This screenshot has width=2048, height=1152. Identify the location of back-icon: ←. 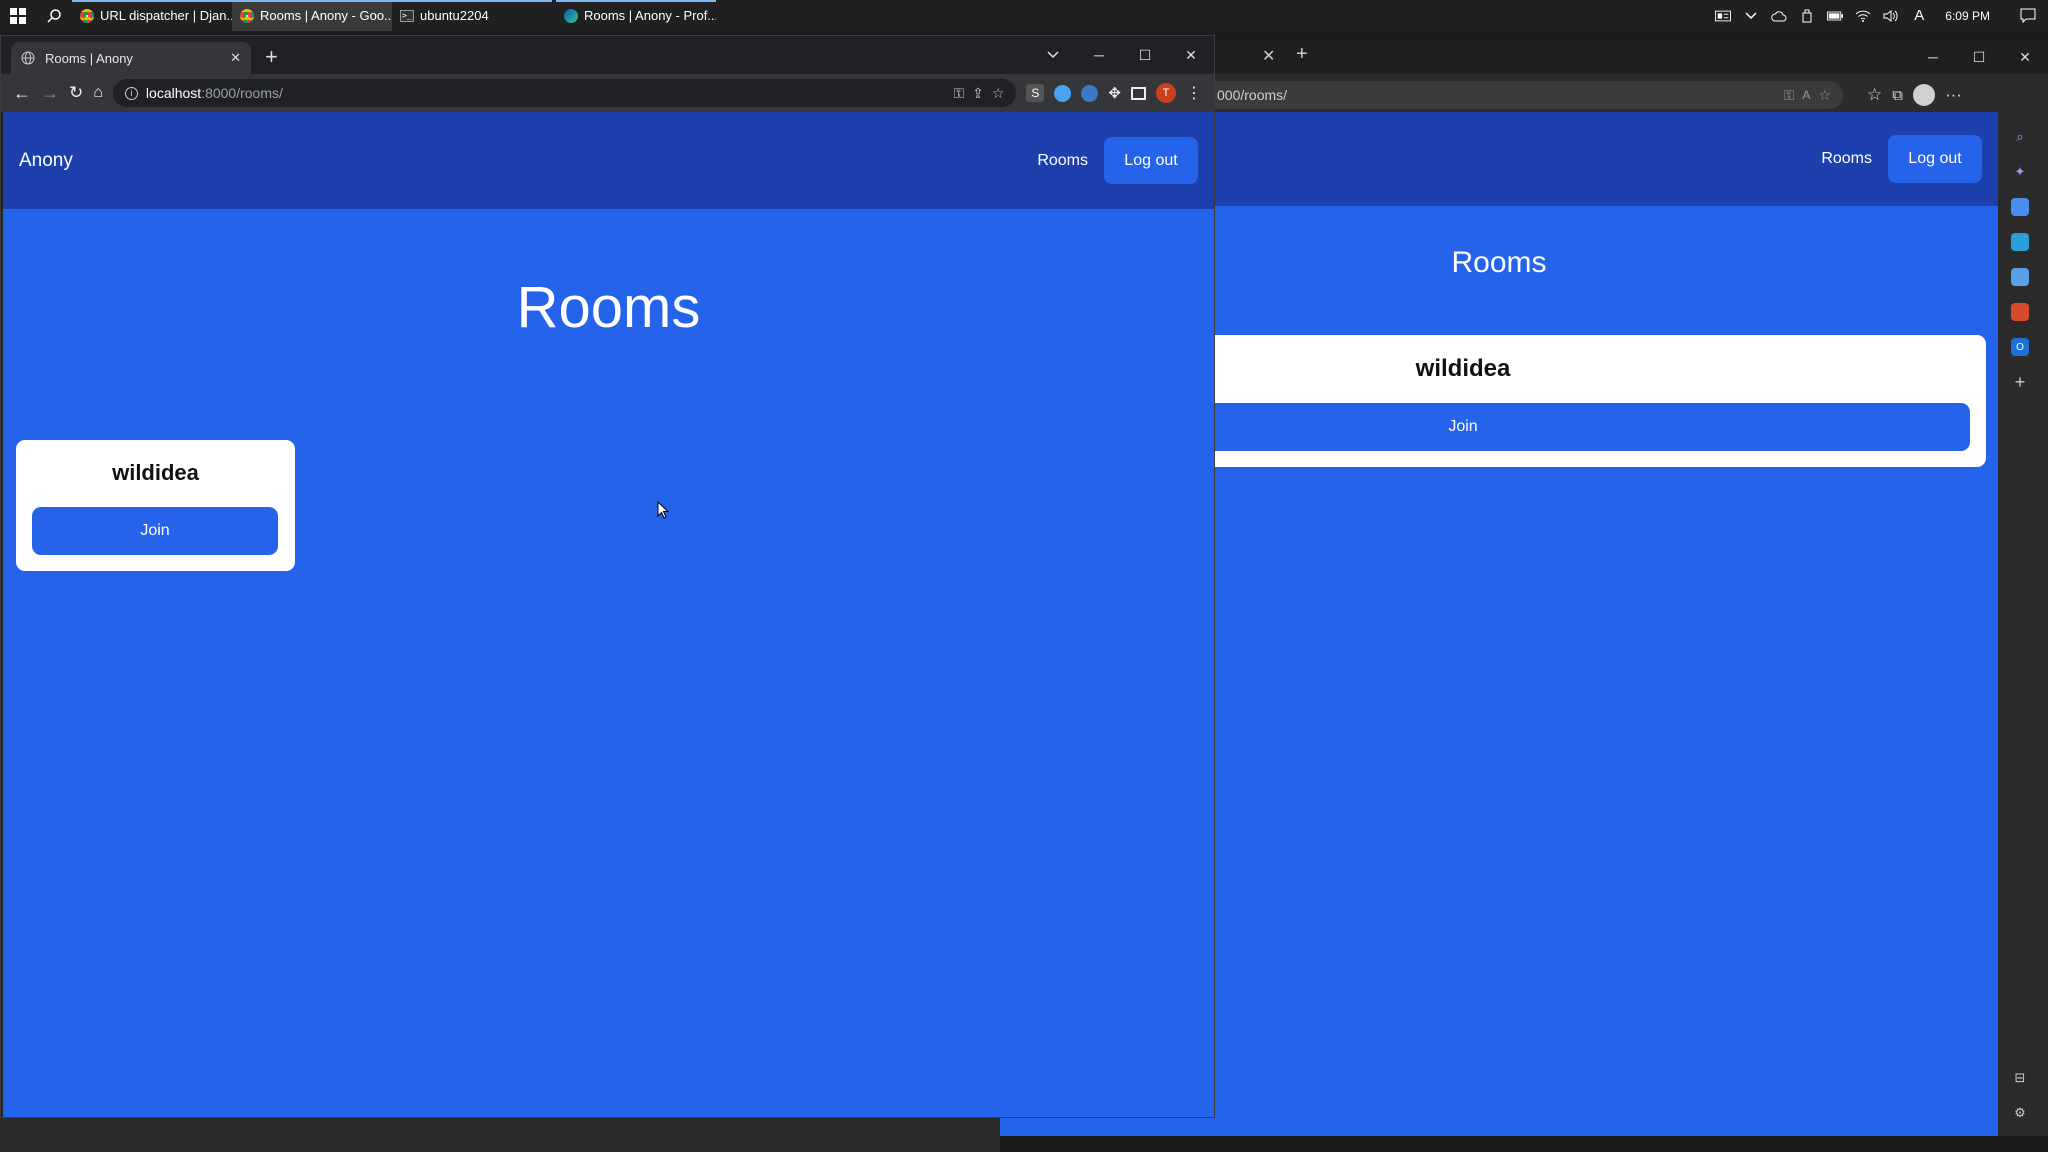
(22, 93).